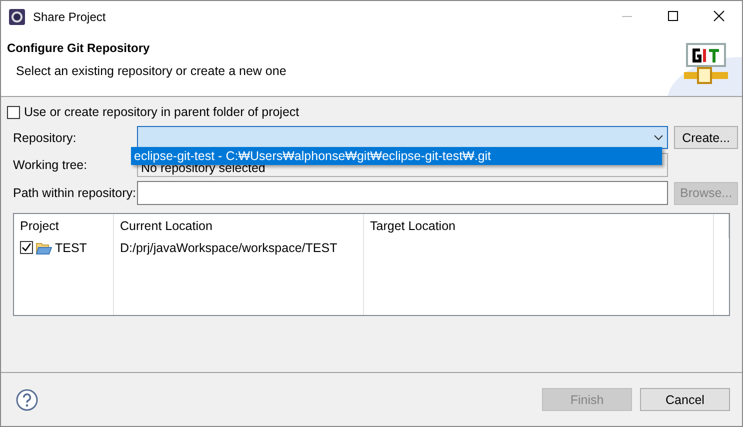  What do you see at coordinates (539, 226) in the screenshot?
I see `column-header: Target Location` at bounding box center [539, 226].